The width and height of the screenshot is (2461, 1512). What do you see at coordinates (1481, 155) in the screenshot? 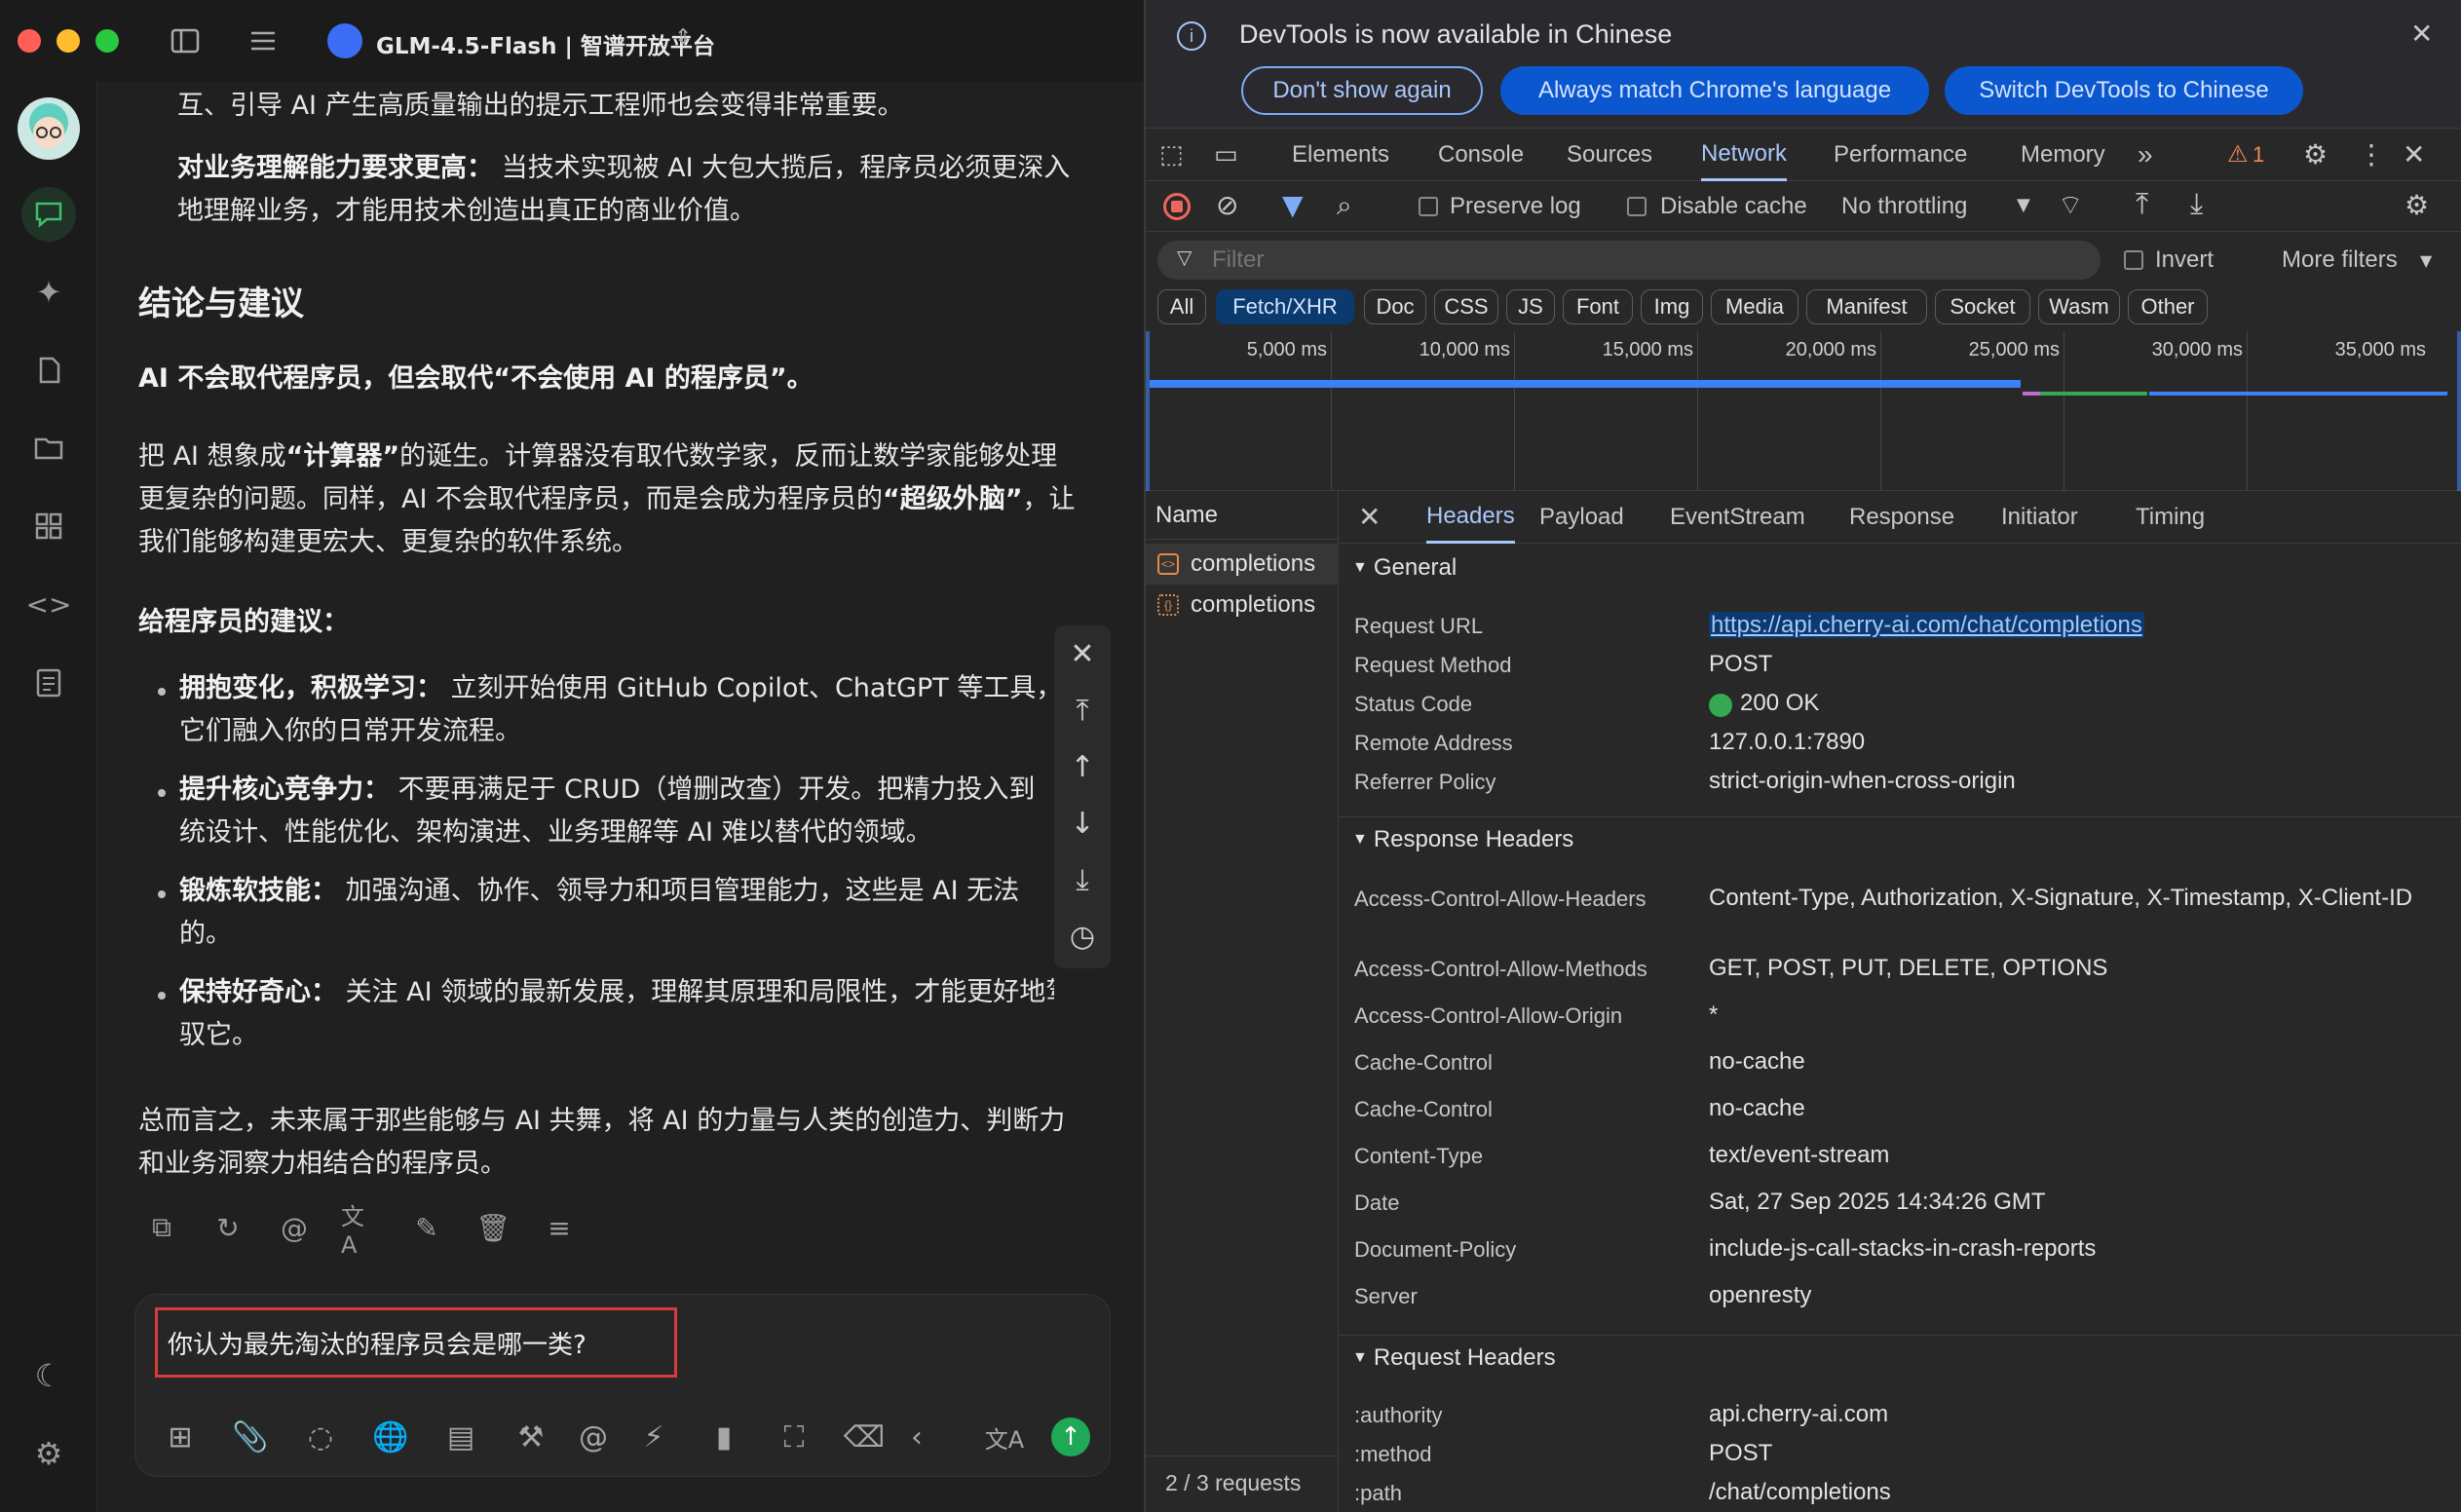
I see `tab-console: Console` at bounding box center [1481, 155].